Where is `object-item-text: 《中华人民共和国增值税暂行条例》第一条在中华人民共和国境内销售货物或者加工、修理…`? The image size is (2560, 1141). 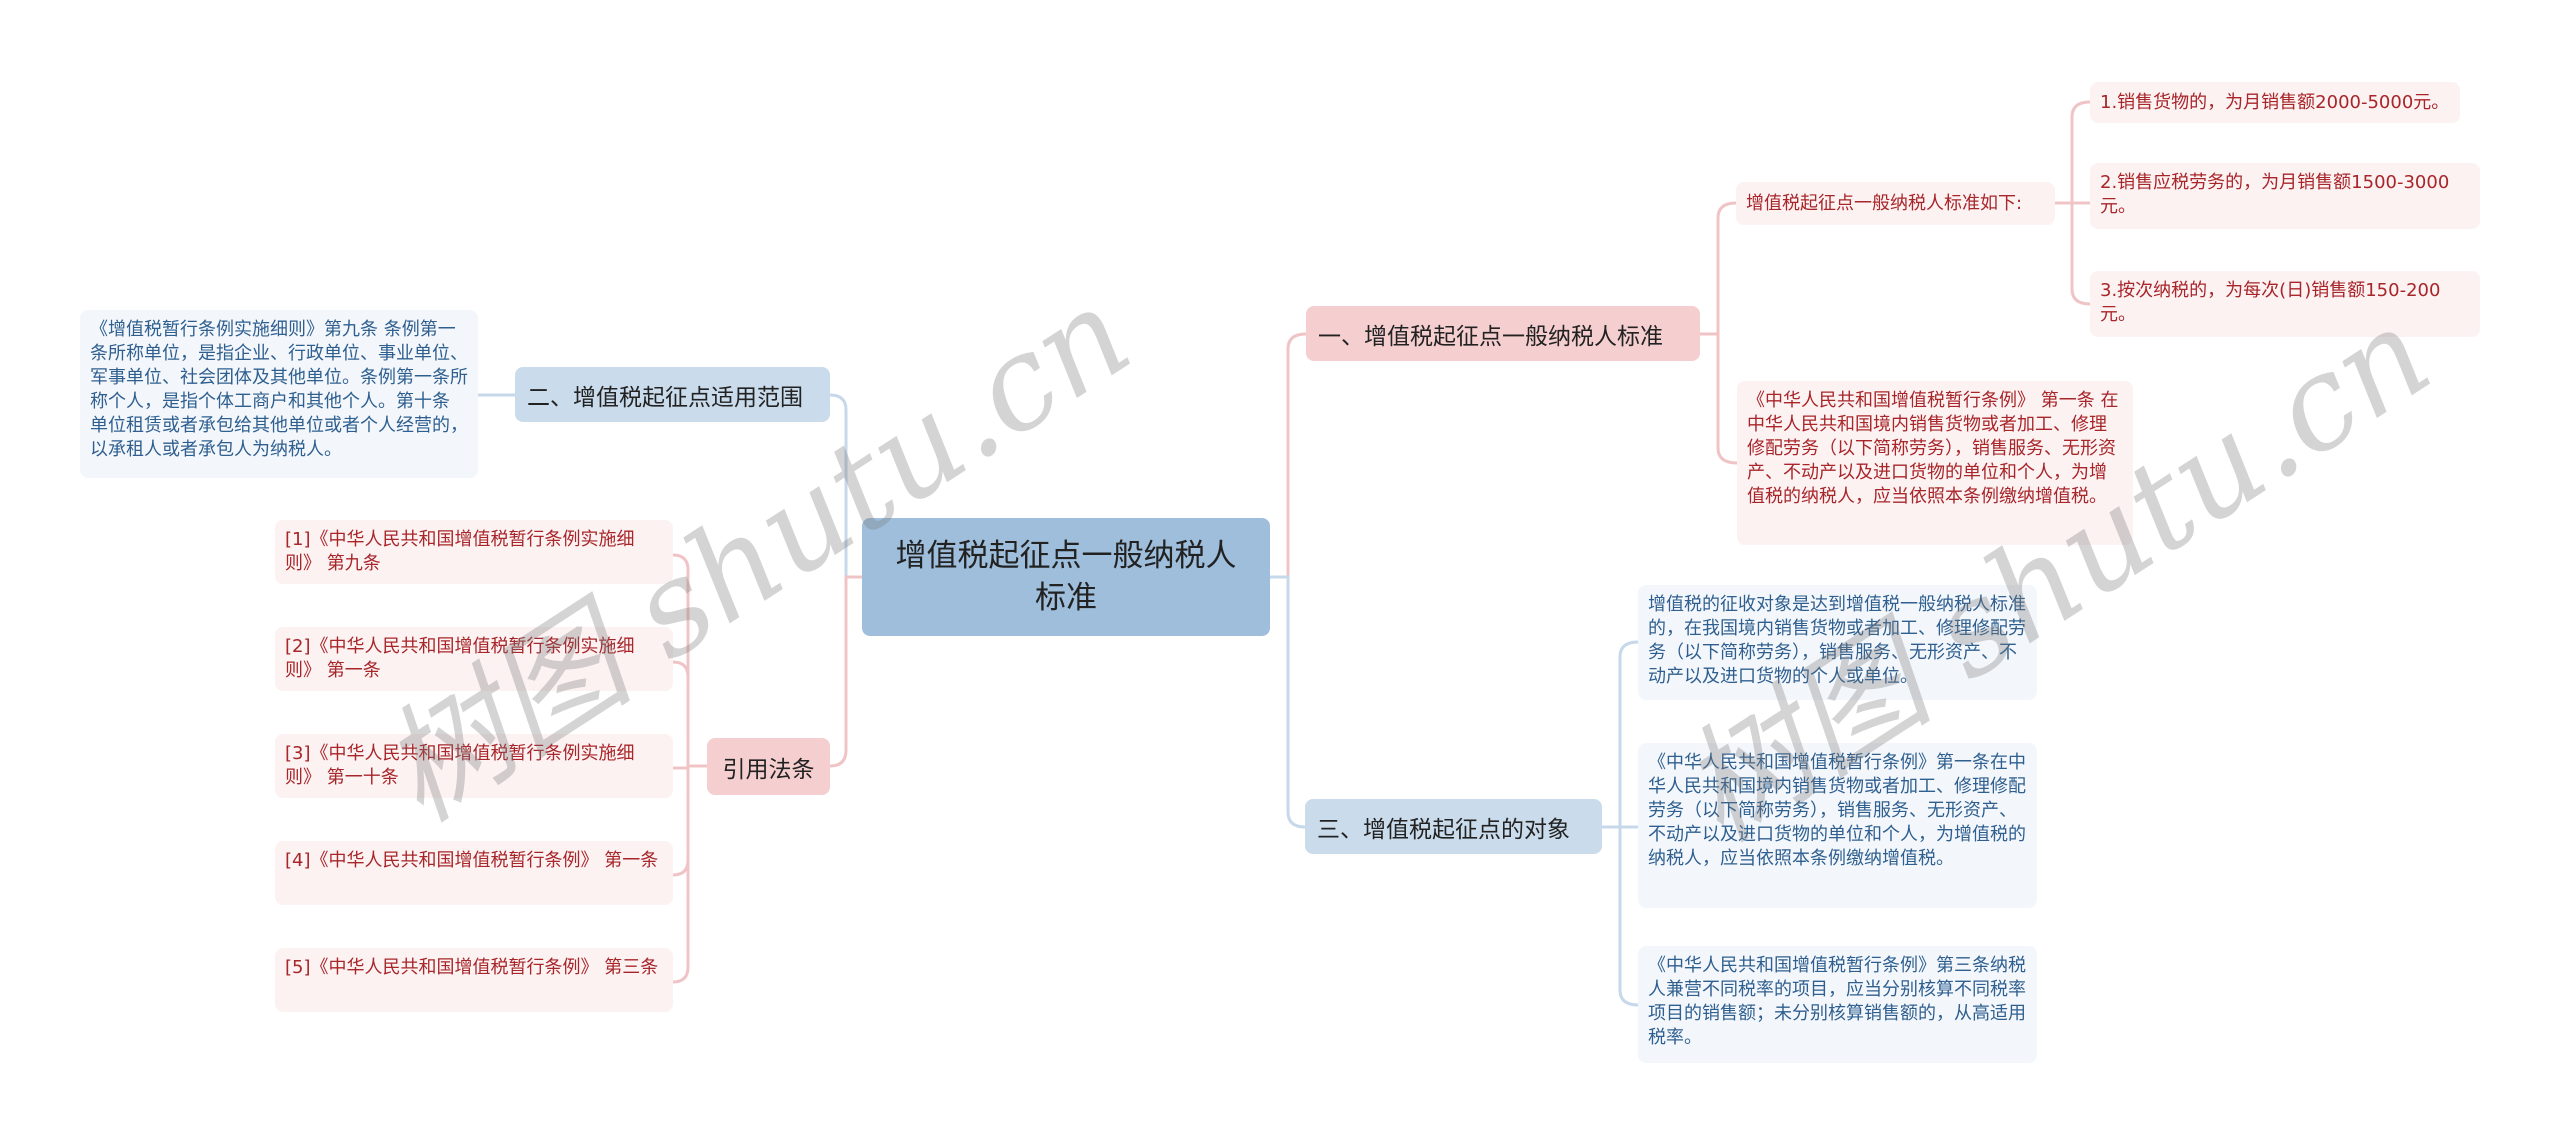
object-item-text: 《中华人民共和国增值税暂行条例》第一条在中华人民共和国境内销售货物或者加工、修理… is located at coordinates (1837, 810).